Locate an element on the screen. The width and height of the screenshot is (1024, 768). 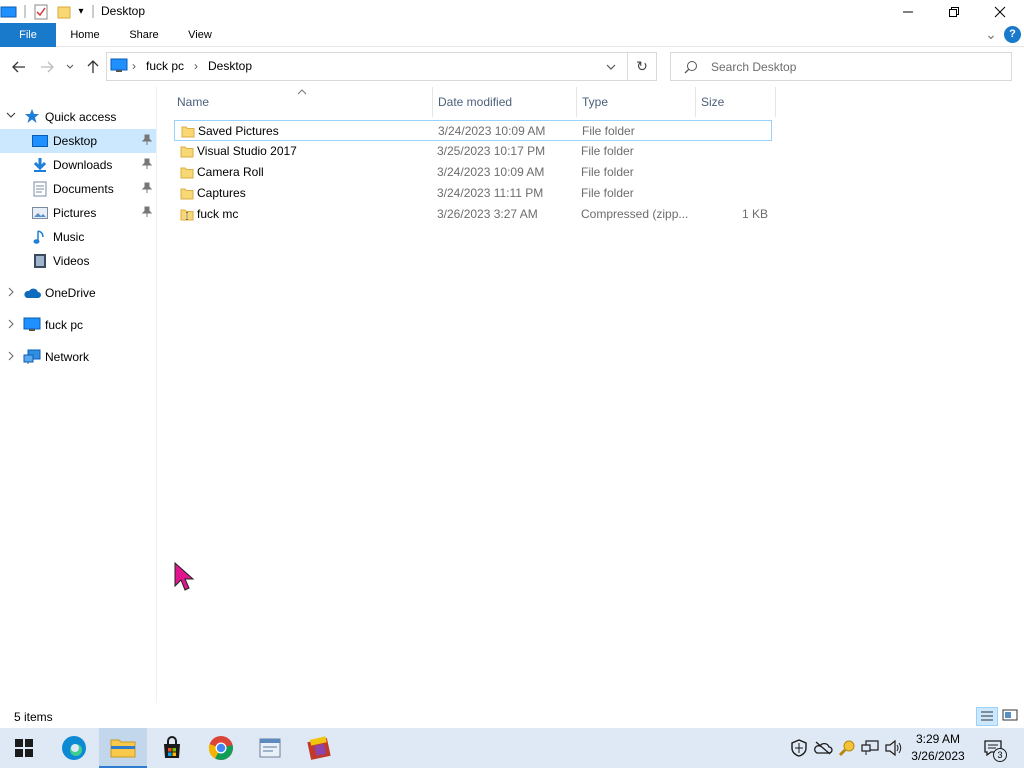
nav-item-documents: Documents is located at coordinates (78, 189).